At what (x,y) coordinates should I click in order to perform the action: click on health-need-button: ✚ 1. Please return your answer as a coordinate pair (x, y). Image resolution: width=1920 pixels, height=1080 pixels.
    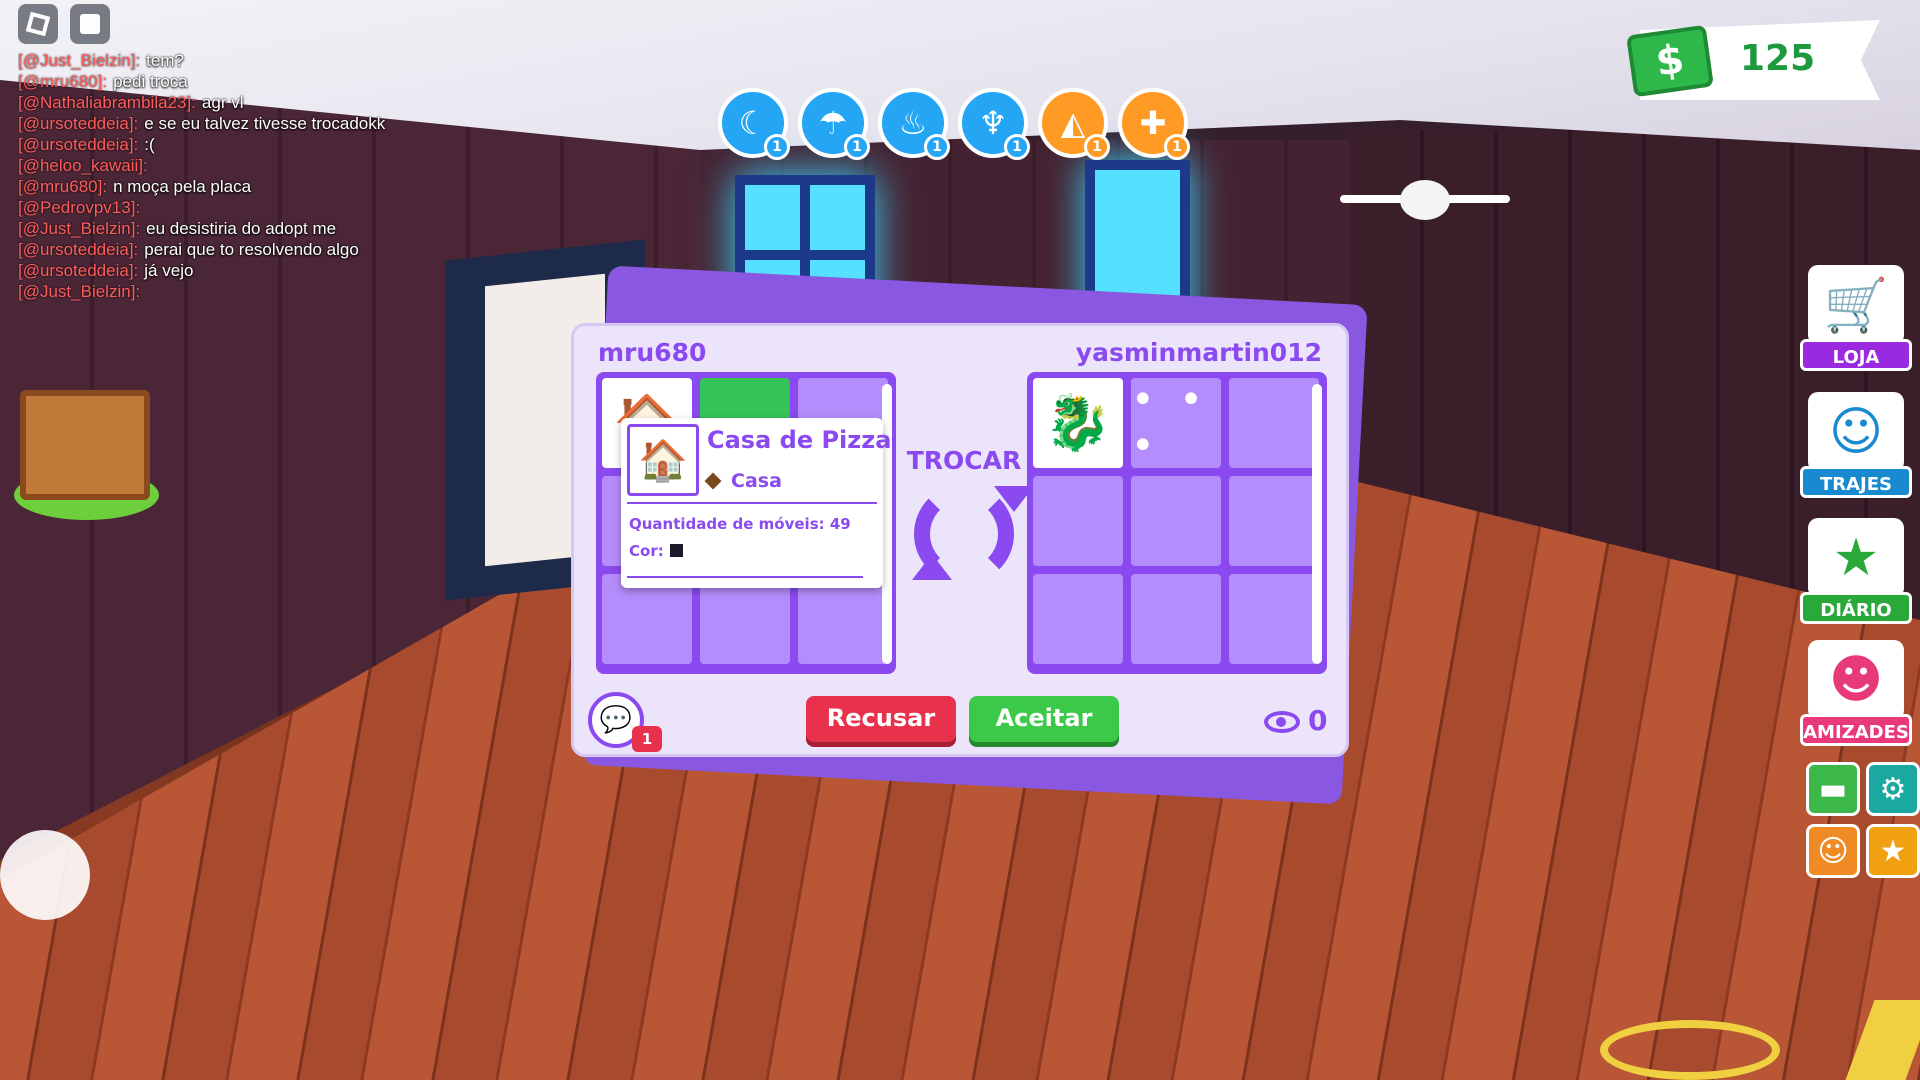
    Looking at the image, I should click on (1154, 124).